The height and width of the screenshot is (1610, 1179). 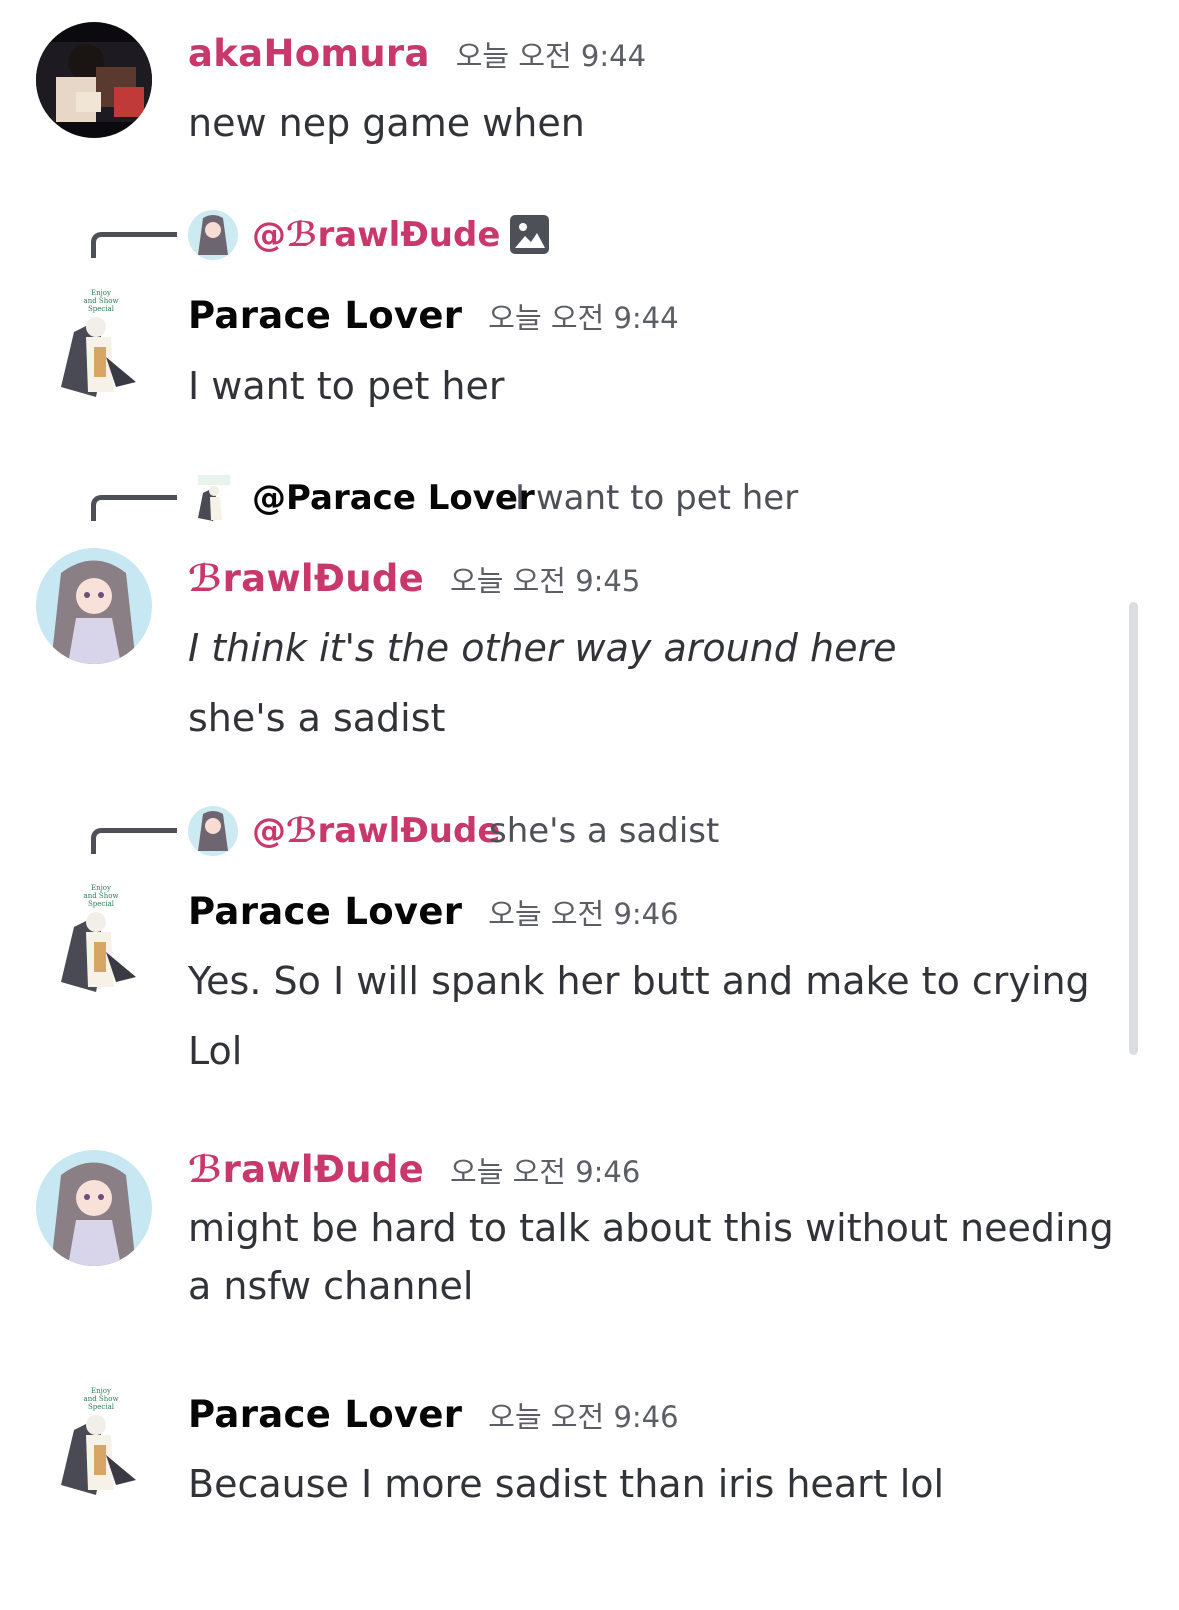 I want to click on message-text: Lol, so click(x=215, y=1051).